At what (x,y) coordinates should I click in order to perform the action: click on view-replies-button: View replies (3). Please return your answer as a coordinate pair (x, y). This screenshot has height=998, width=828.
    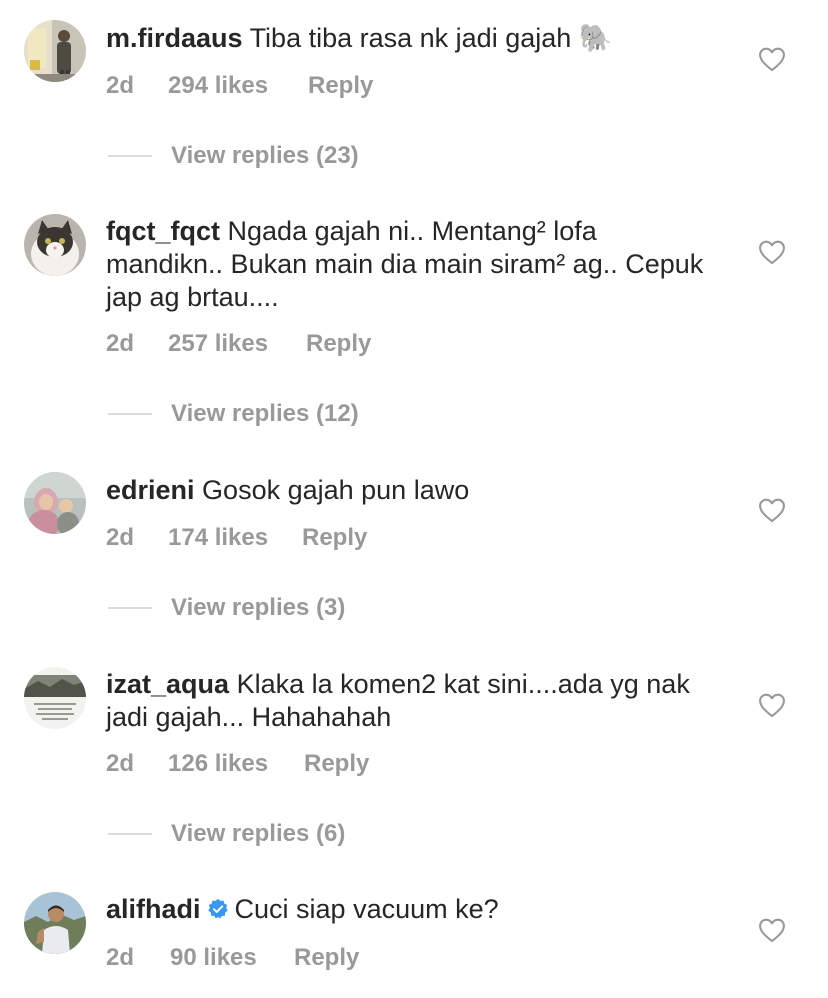
    Looking at the image, I should click on (308, 609).